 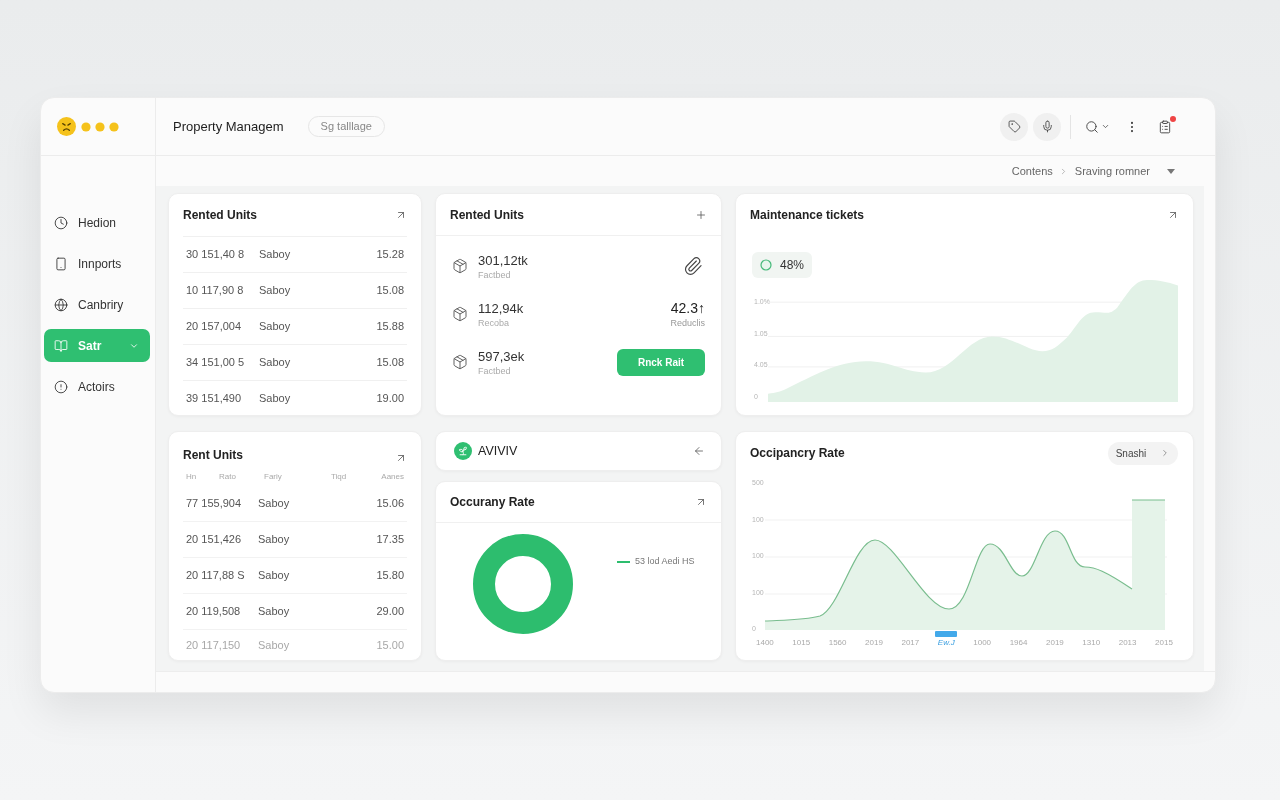 What do you see at coordinates (661, 362) in the screenshot?
I see `action-button: Rnck Rait` at bounding box center [661, 362].